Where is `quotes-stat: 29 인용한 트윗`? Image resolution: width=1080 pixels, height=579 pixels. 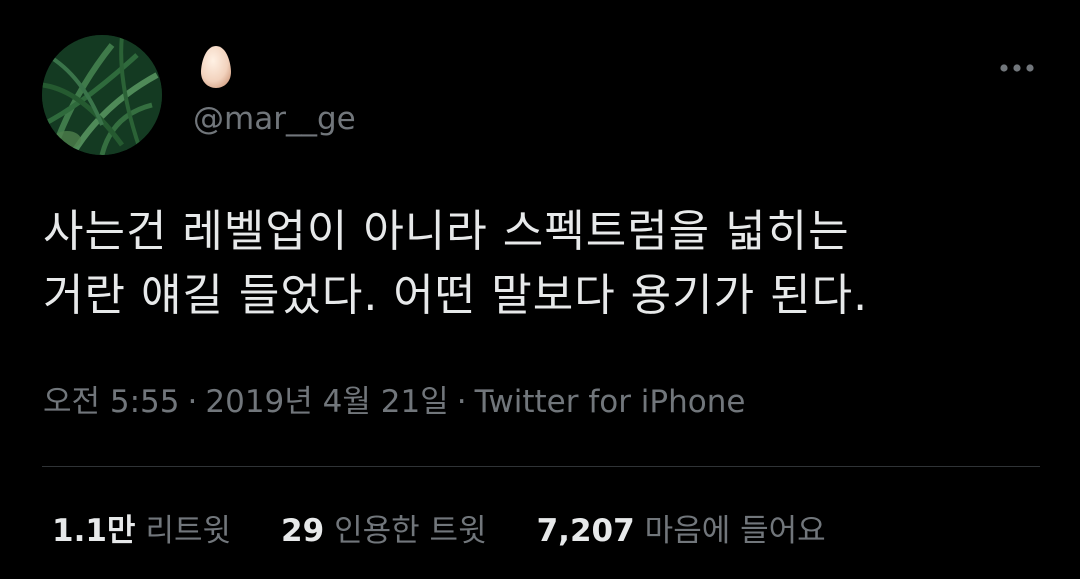 quotes-stat: 29 인용한 트윗 is located at coordinates (384, 531).